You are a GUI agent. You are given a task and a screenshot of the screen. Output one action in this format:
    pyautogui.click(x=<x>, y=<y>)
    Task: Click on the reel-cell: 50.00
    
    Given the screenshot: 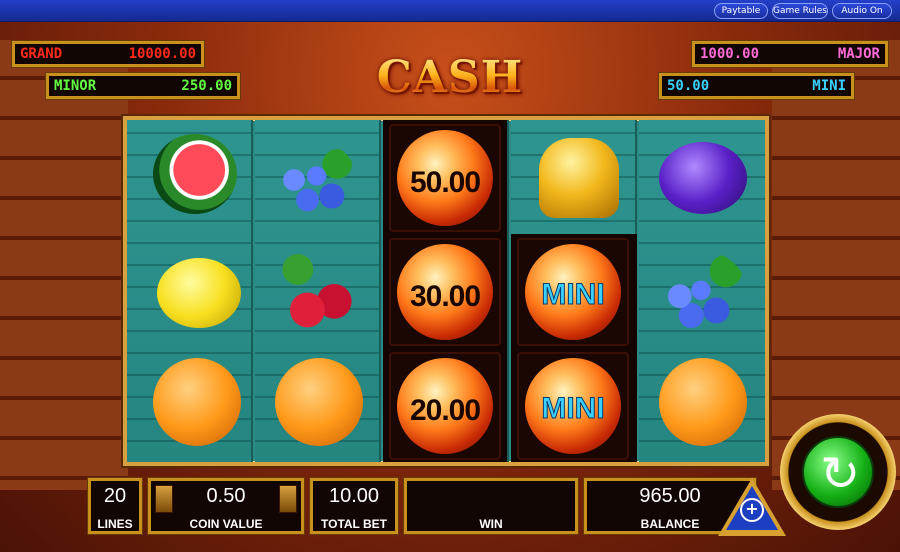 What is the action you would take?
    pyautogui.click(x=446, y=177)
    